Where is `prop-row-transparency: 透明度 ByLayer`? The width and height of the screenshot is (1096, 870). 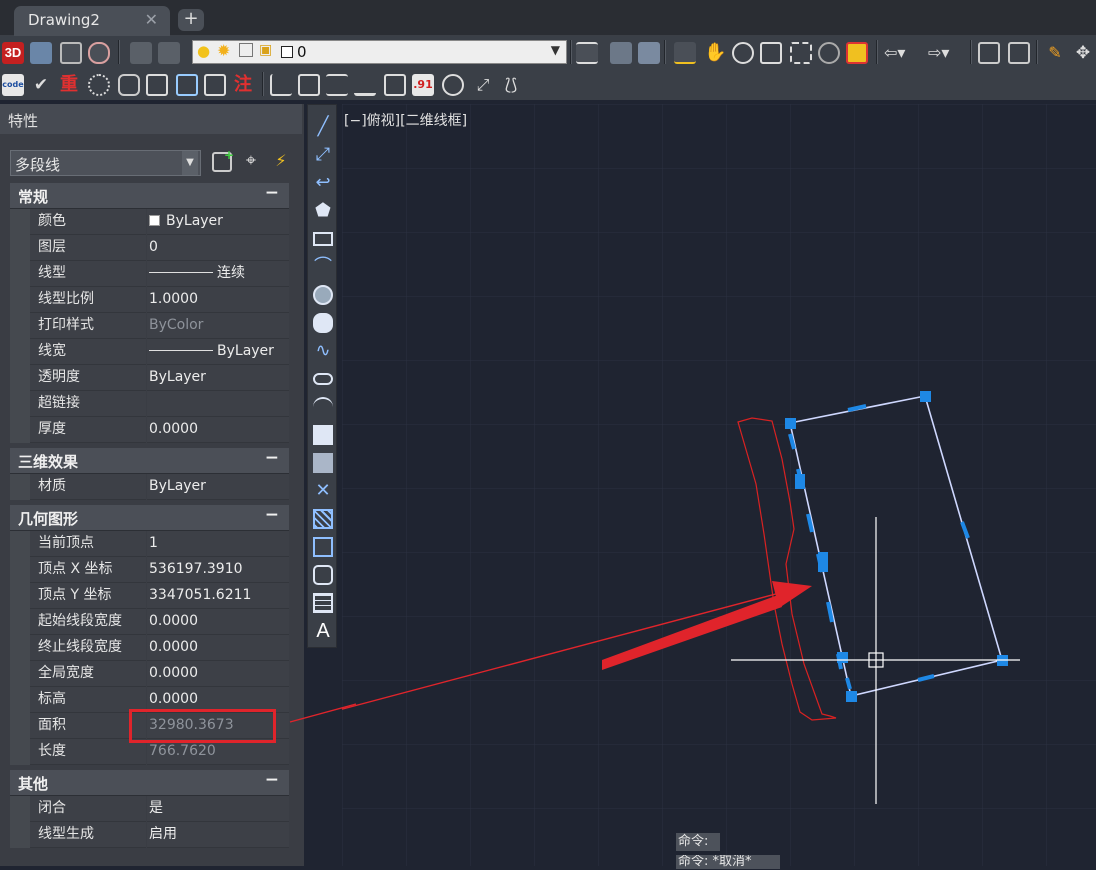
prop-row-transparency: 透明度 ByLayer is located at coordinates (149, 378).